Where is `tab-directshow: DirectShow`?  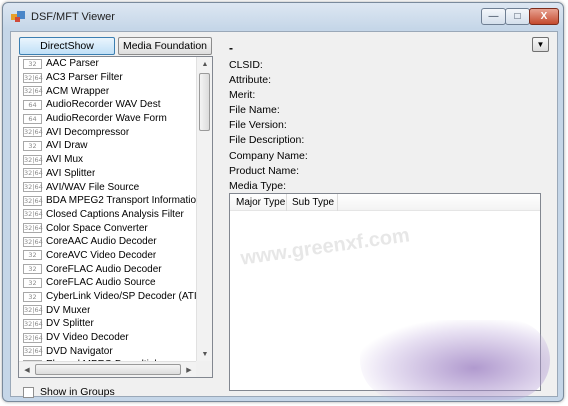
tab-directshow: DirectShow is located at coordinates (67, 46).